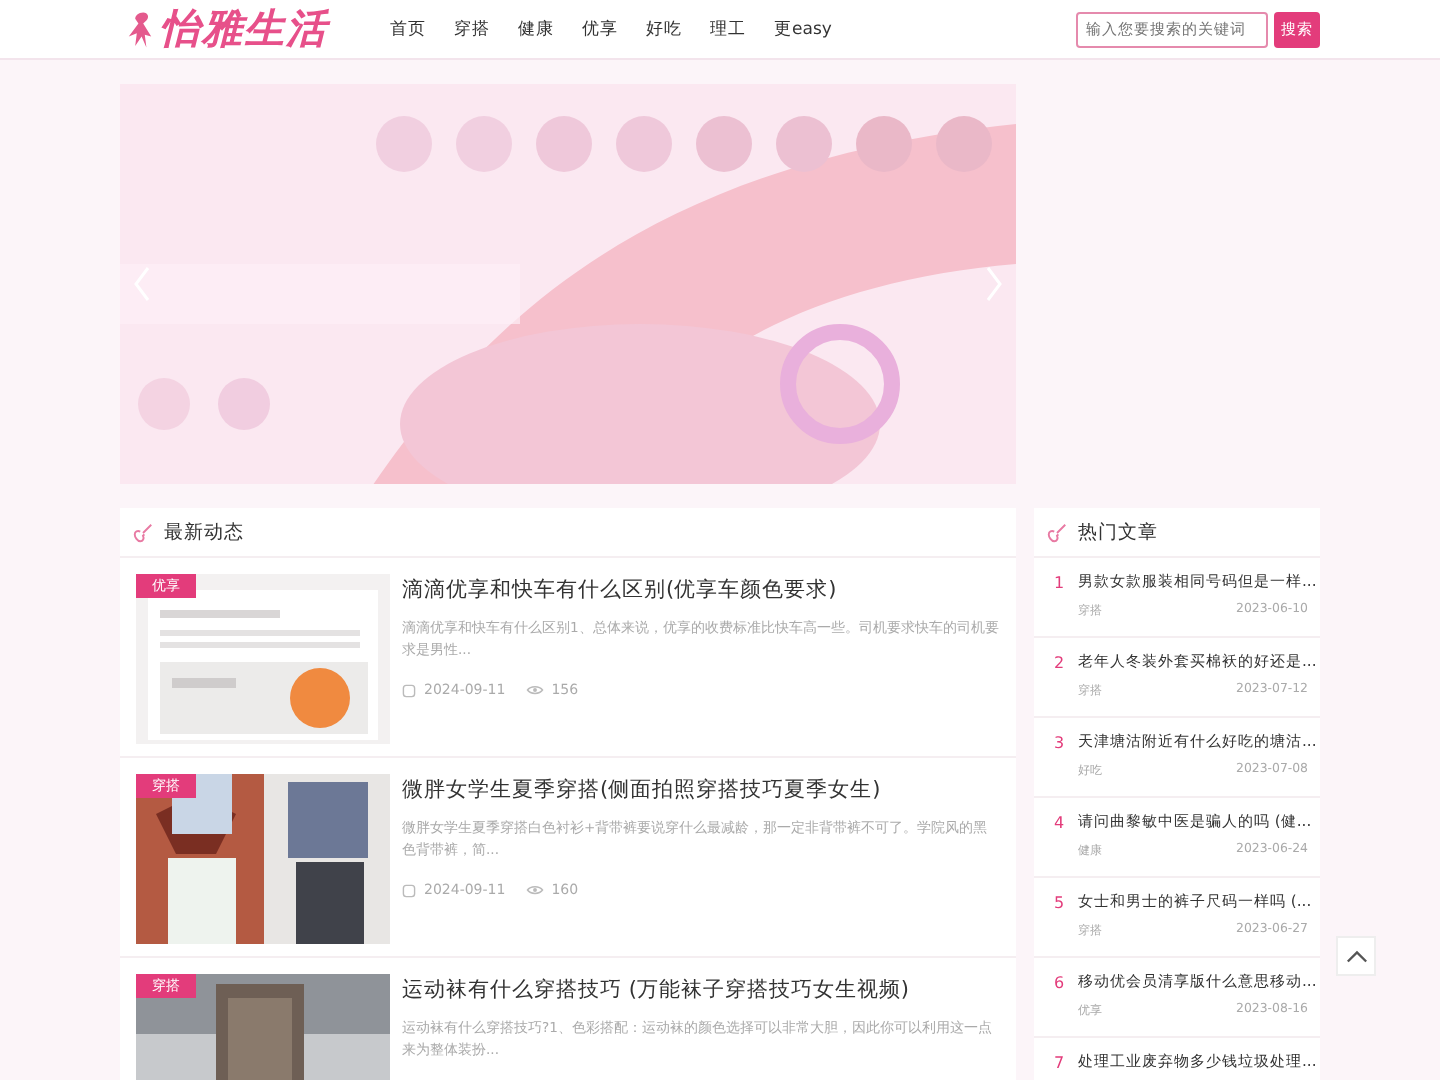  I want to click on nav-link: 首页, so click(408, 29).